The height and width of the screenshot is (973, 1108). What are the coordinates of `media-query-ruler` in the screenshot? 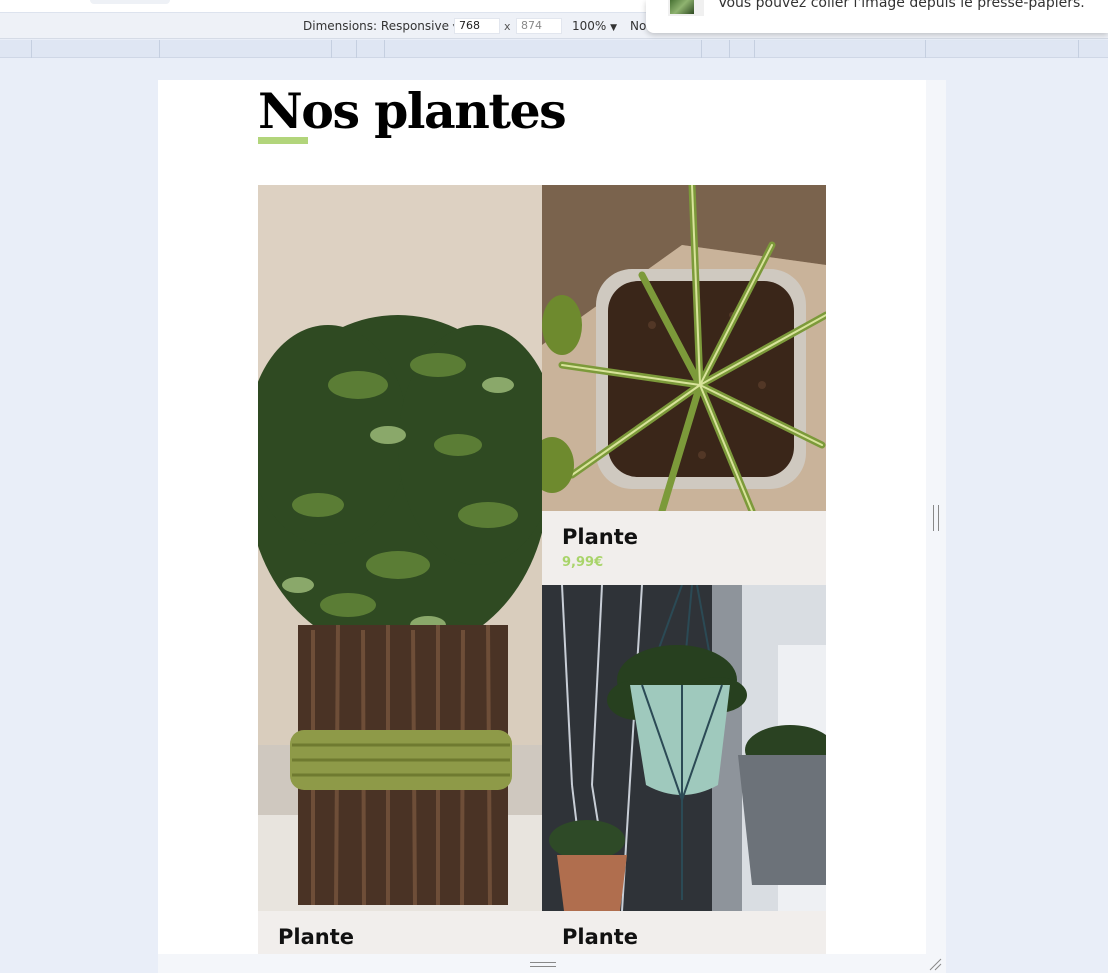 It's located at (554, 49).